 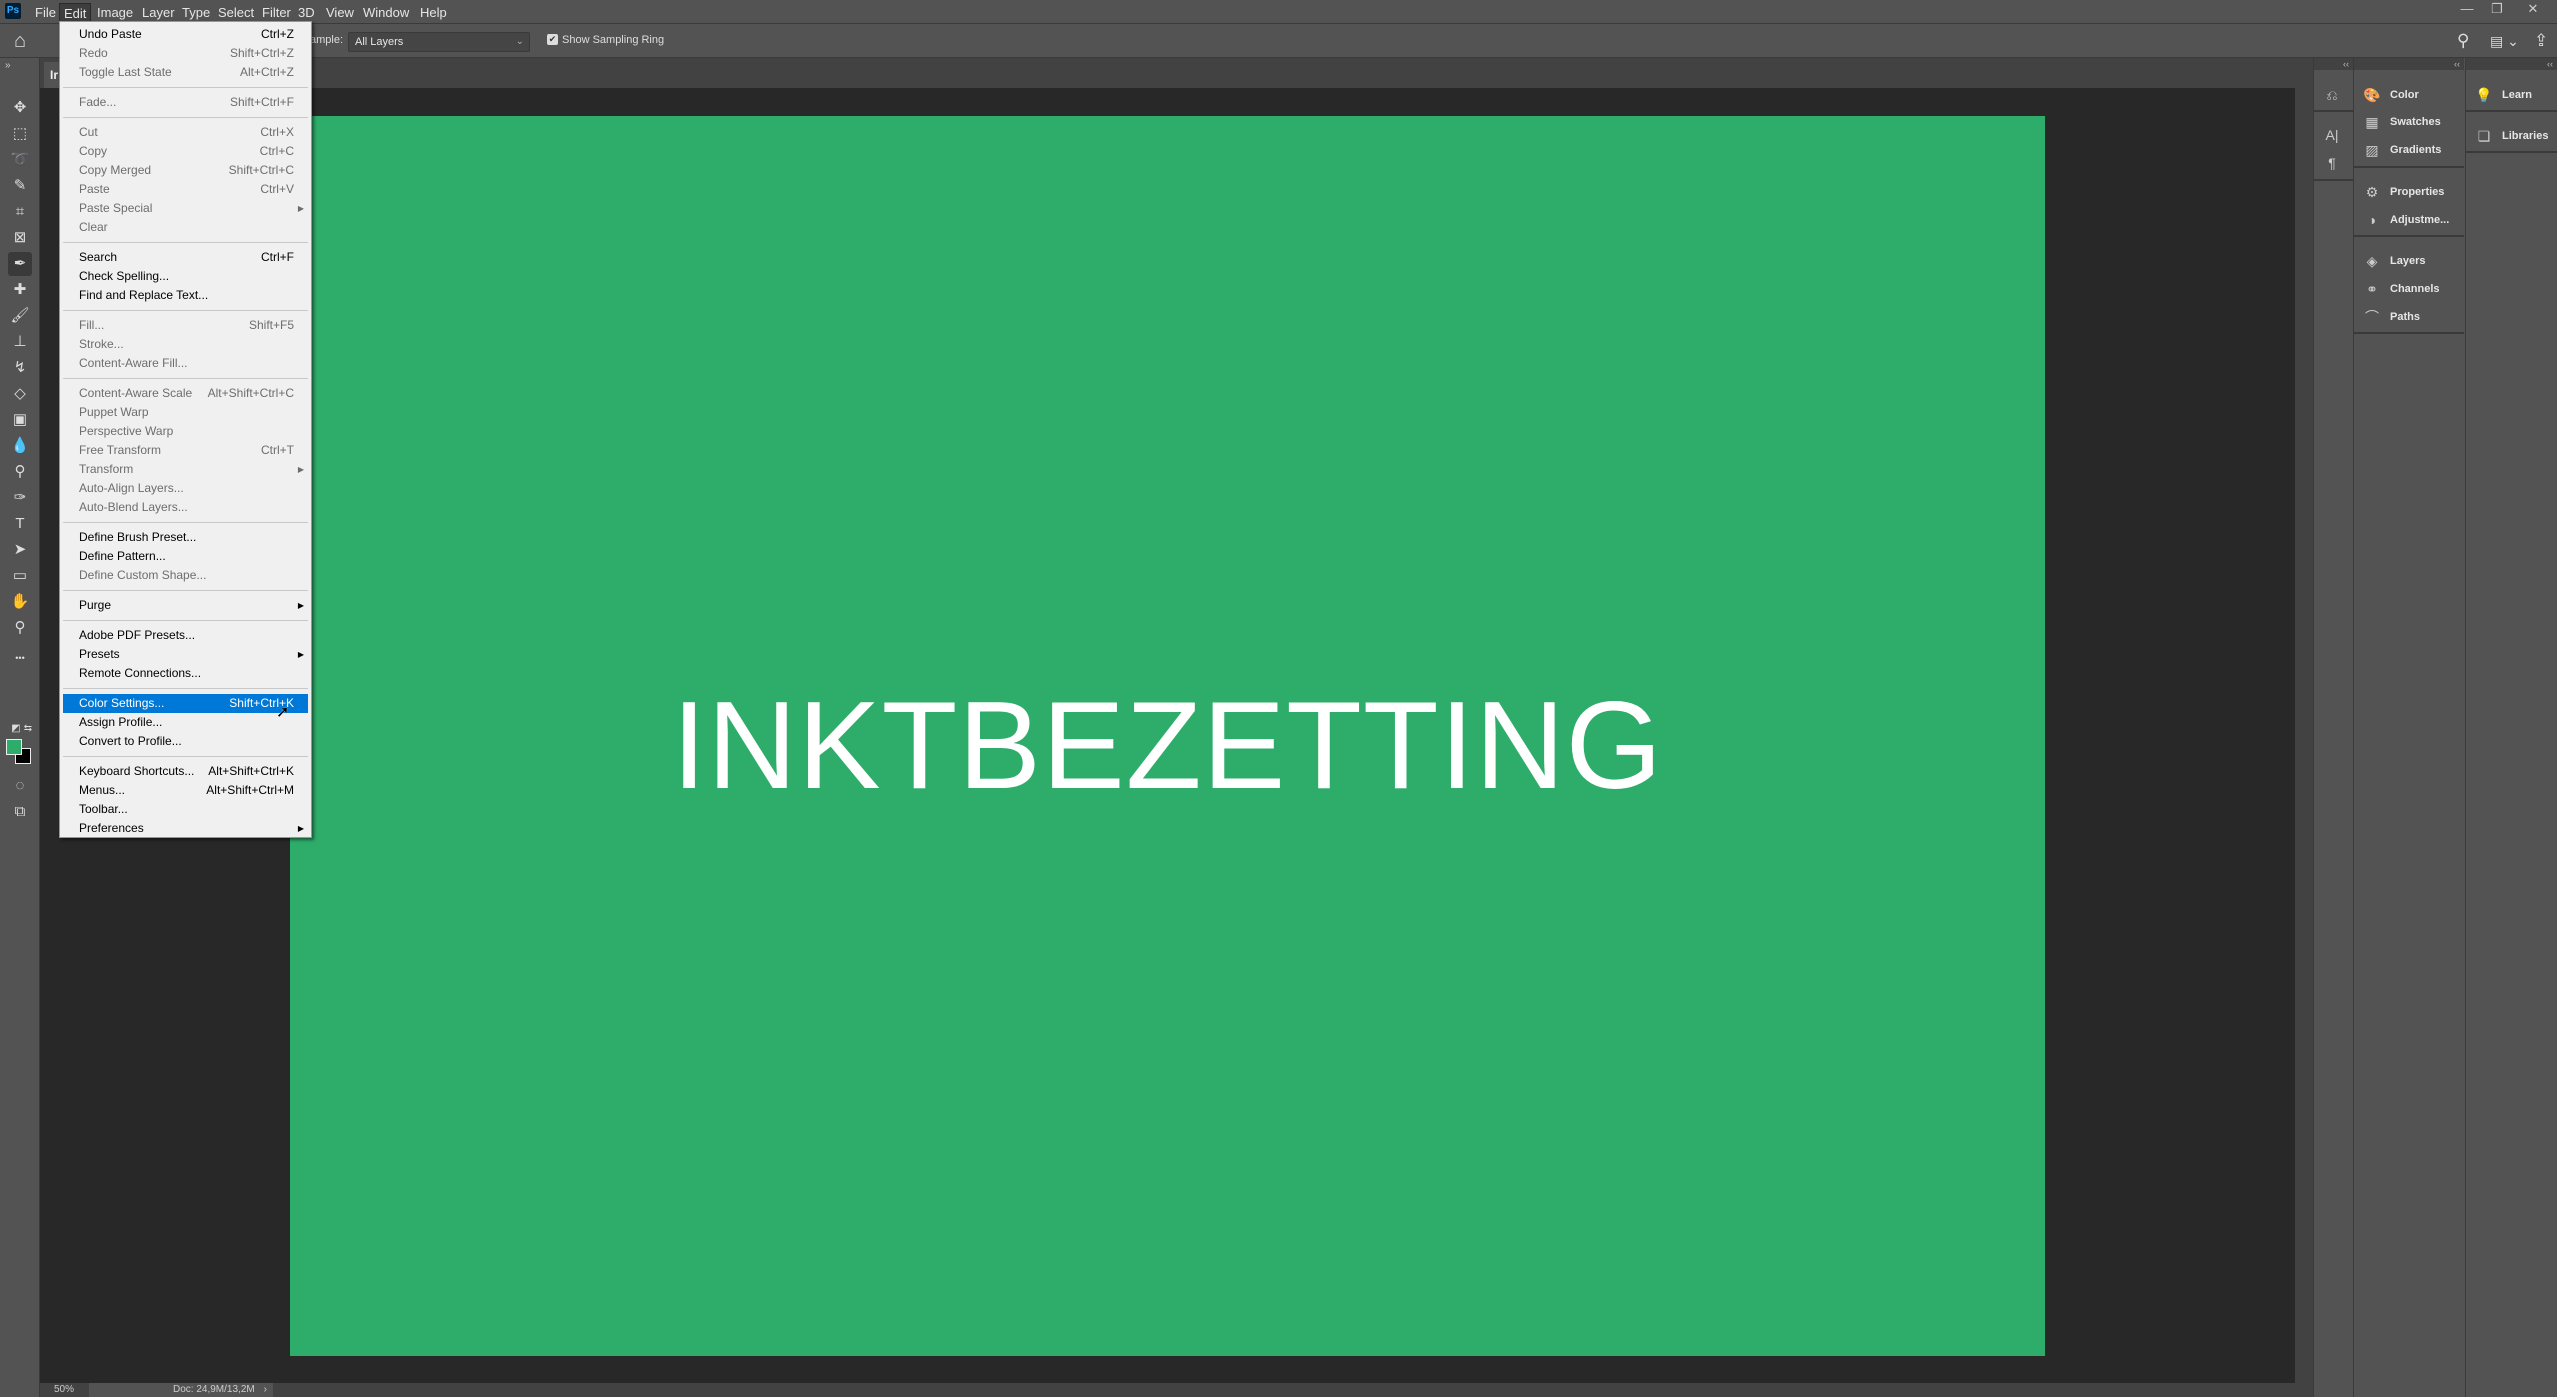 What do you see at coordinates (185, 208) in the screenshot?
I see `menu-item-paste-special: Paste Special ▶` at bounding box center [185, 208].